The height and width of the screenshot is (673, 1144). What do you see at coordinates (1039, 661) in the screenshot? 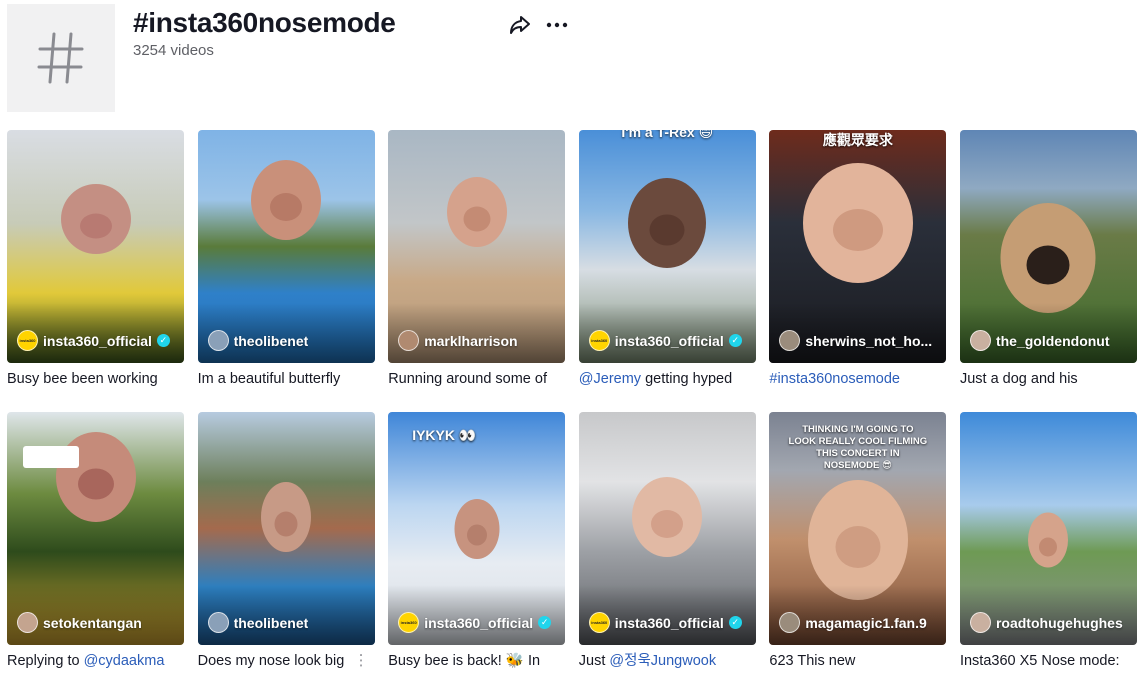
I see `caption-text: Insta360 X5 Nose mode:` at bounding box center [1039, 661].